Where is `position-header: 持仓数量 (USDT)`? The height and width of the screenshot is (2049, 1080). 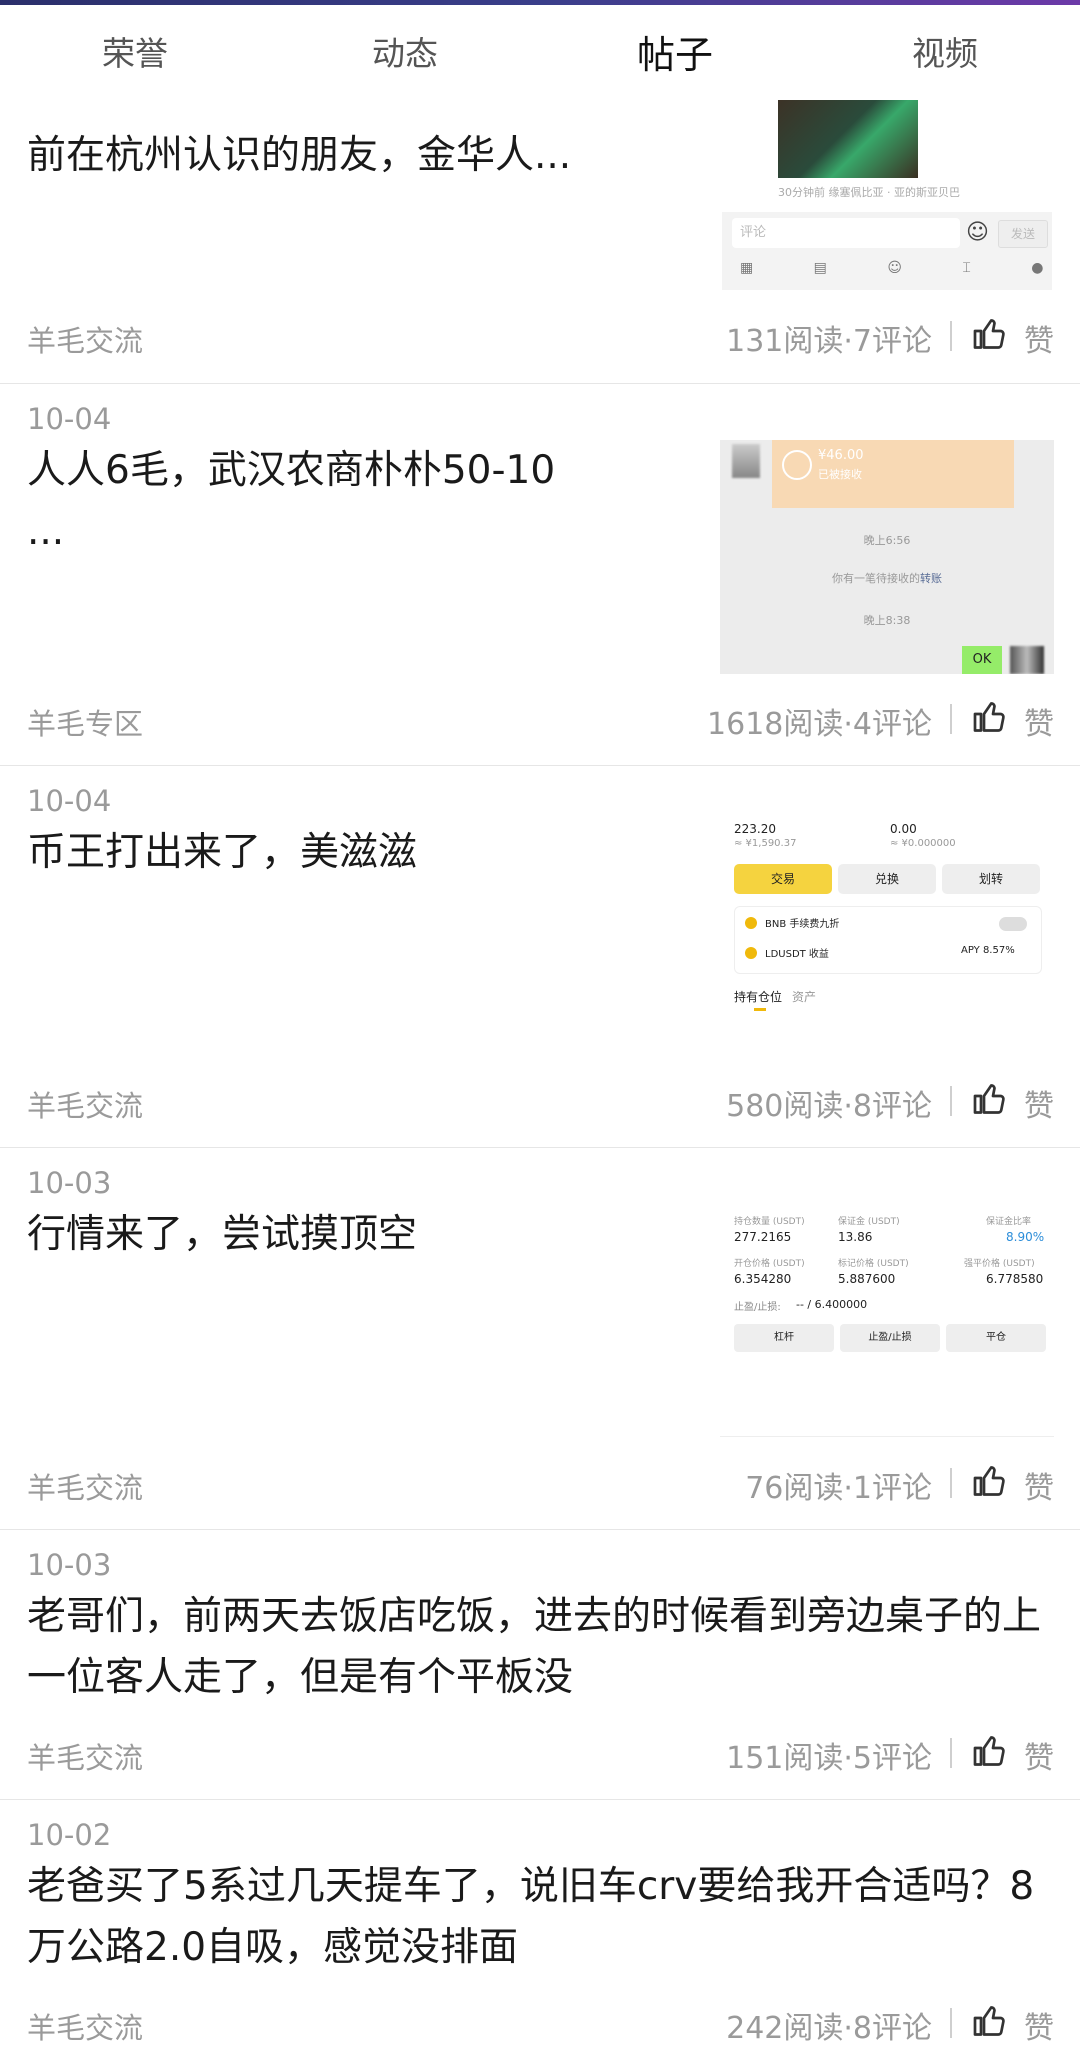 position-header: 持仓数量 (USDT) is located at coordinates (769, 1222).